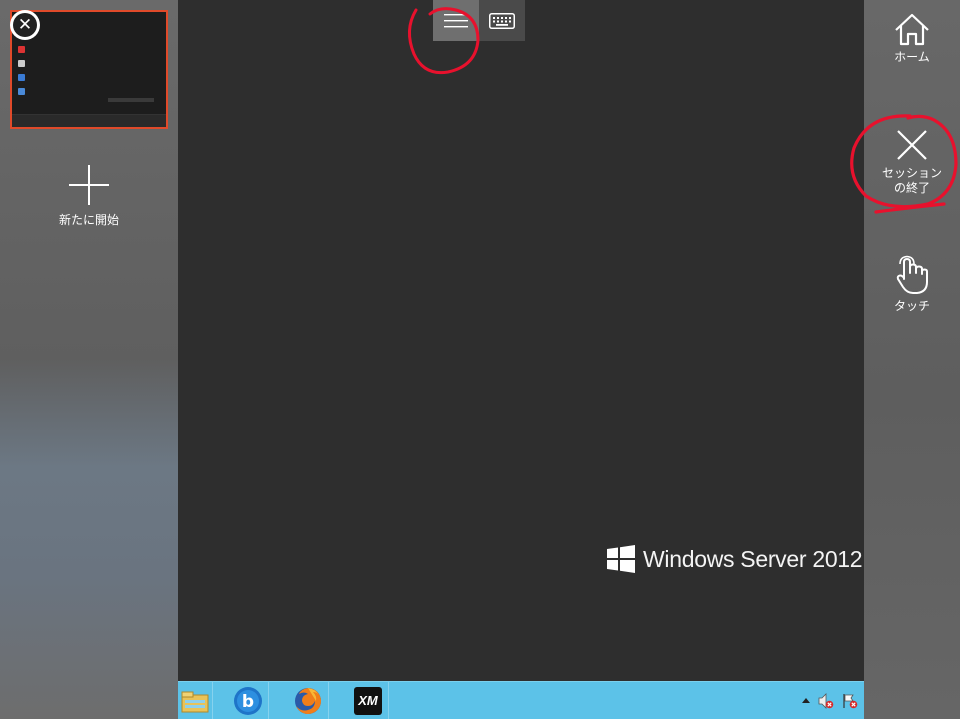  What do you see at coordinates (911, 173) in the screenshot?
I see `end-session-label-line1: セッション` at bounding box center [911, 173].